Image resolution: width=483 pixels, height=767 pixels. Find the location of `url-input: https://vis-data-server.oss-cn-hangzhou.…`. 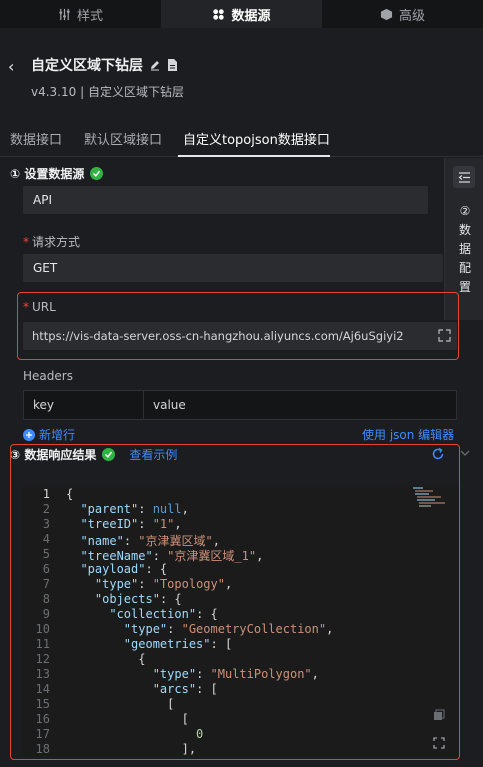

url-input: https://vis-data-server.oss-cn-hangzhou.… is located at coordinates (240, 336).